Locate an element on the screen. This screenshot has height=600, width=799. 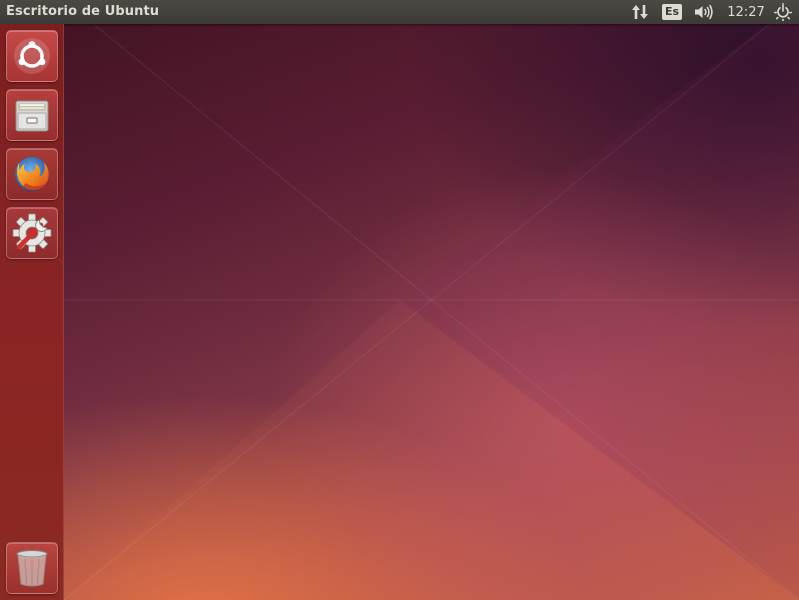
top-panel: Escritorio de Ubuntu Es 12:27 is located at coordinates (399, 12).